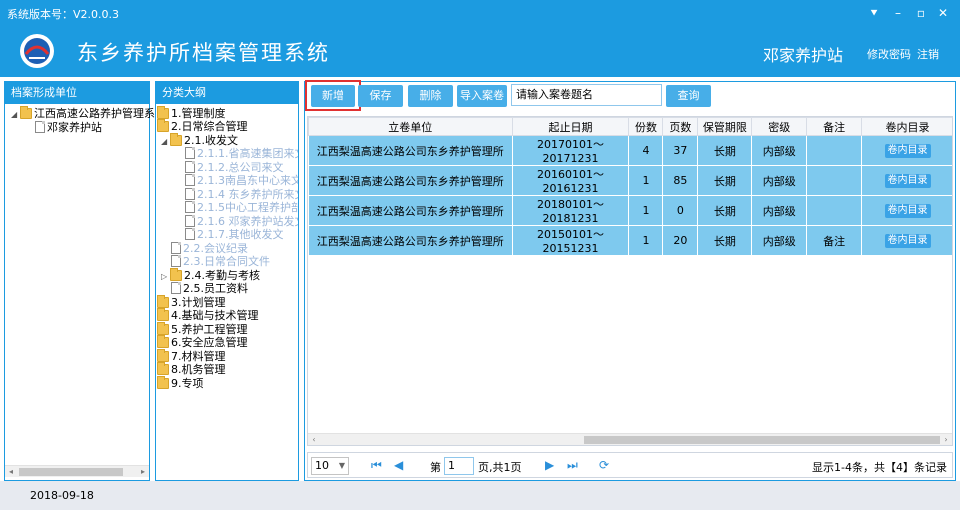  I want to click on tree-node-cat-2-1-1: 2.1.1.省高速集团来文, so click(241, 154).